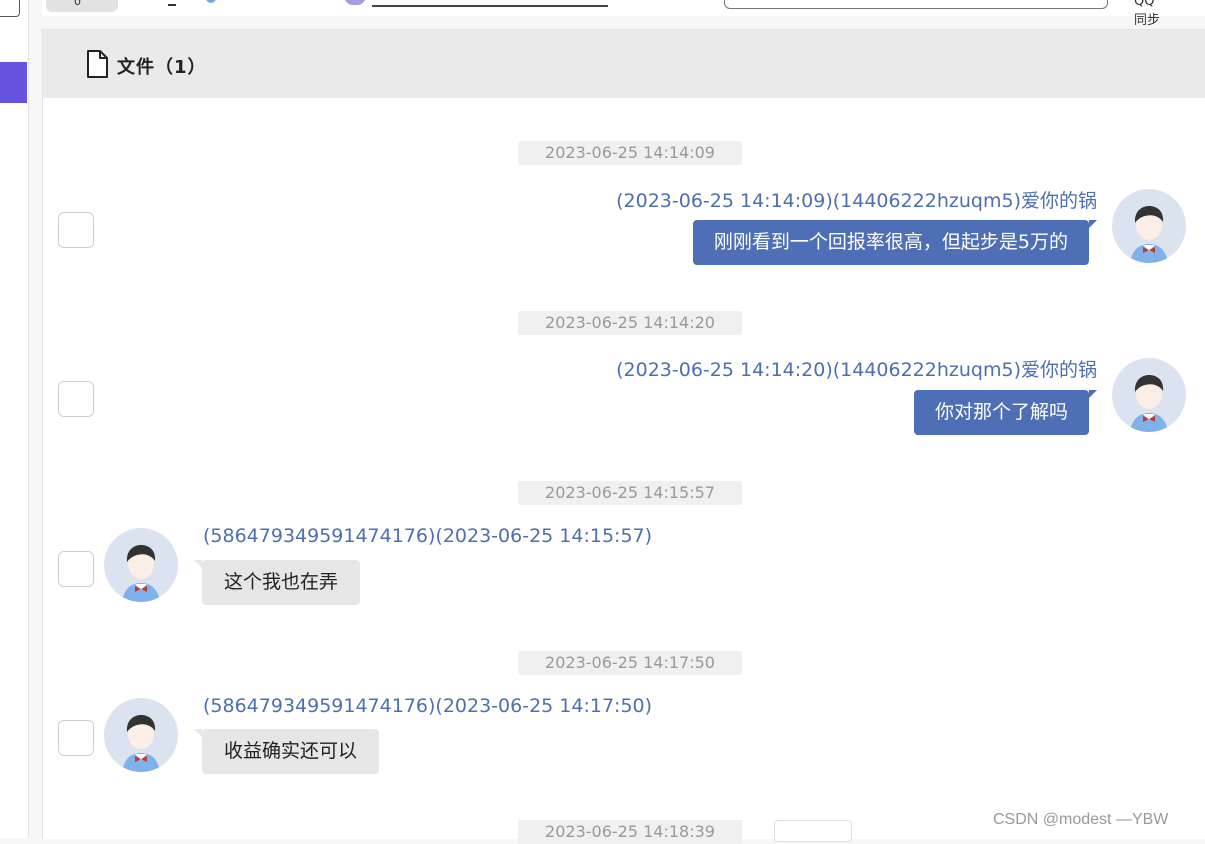 This screenshot has width=1205, height=844. What do you see at coordinates (1081, 819) in the screenshot?
I see `watermark: CSDN @modest —YBW` at bounding box center [1081, 819].